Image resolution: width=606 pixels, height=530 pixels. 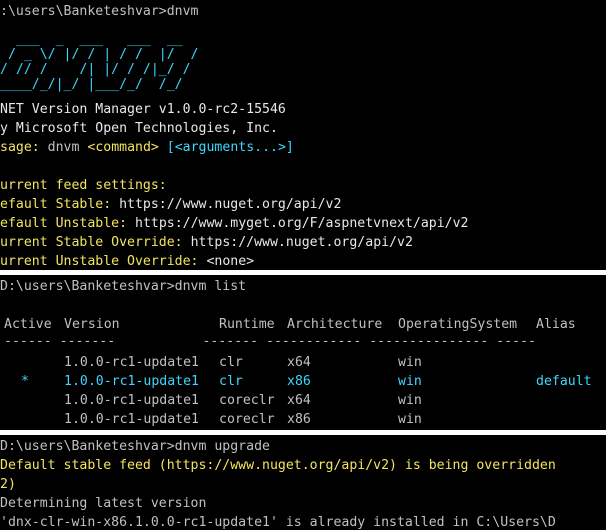 What do you see at coordinates (139, 128) in the screenshot?
I see `author-line: y Microsoft Open Technologies, Inc.` at bounding box center [139, 128].